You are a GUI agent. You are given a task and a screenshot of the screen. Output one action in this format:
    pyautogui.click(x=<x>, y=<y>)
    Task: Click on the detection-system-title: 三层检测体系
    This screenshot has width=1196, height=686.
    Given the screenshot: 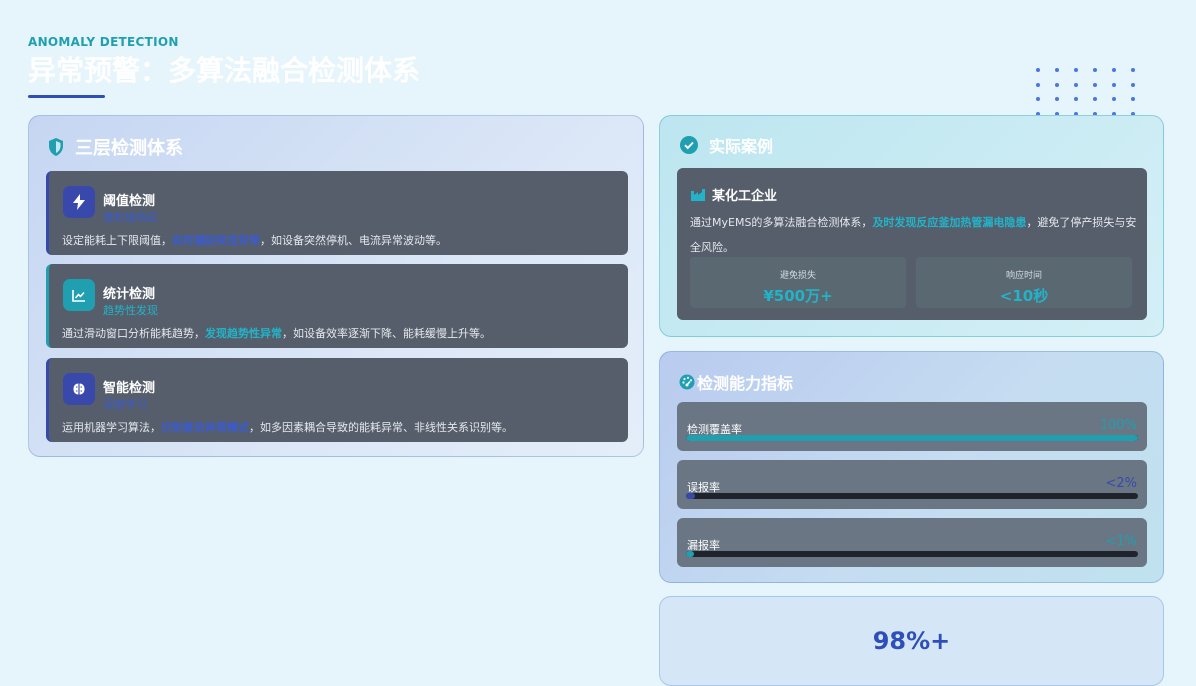 What is the action you would take?
    pyautogui.click(x=129, y=148)
    